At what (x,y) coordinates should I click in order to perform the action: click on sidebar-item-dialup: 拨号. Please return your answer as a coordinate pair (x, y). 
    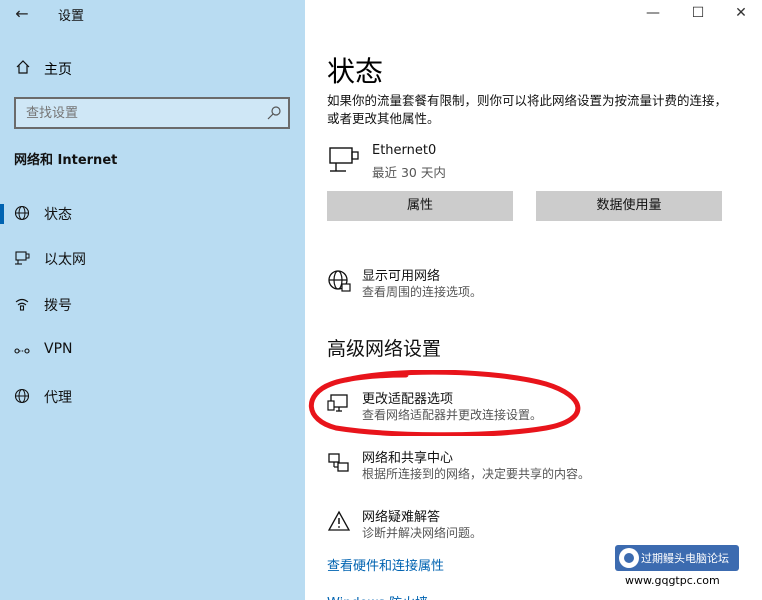
    Looking at the image, I should click on (152, 304).